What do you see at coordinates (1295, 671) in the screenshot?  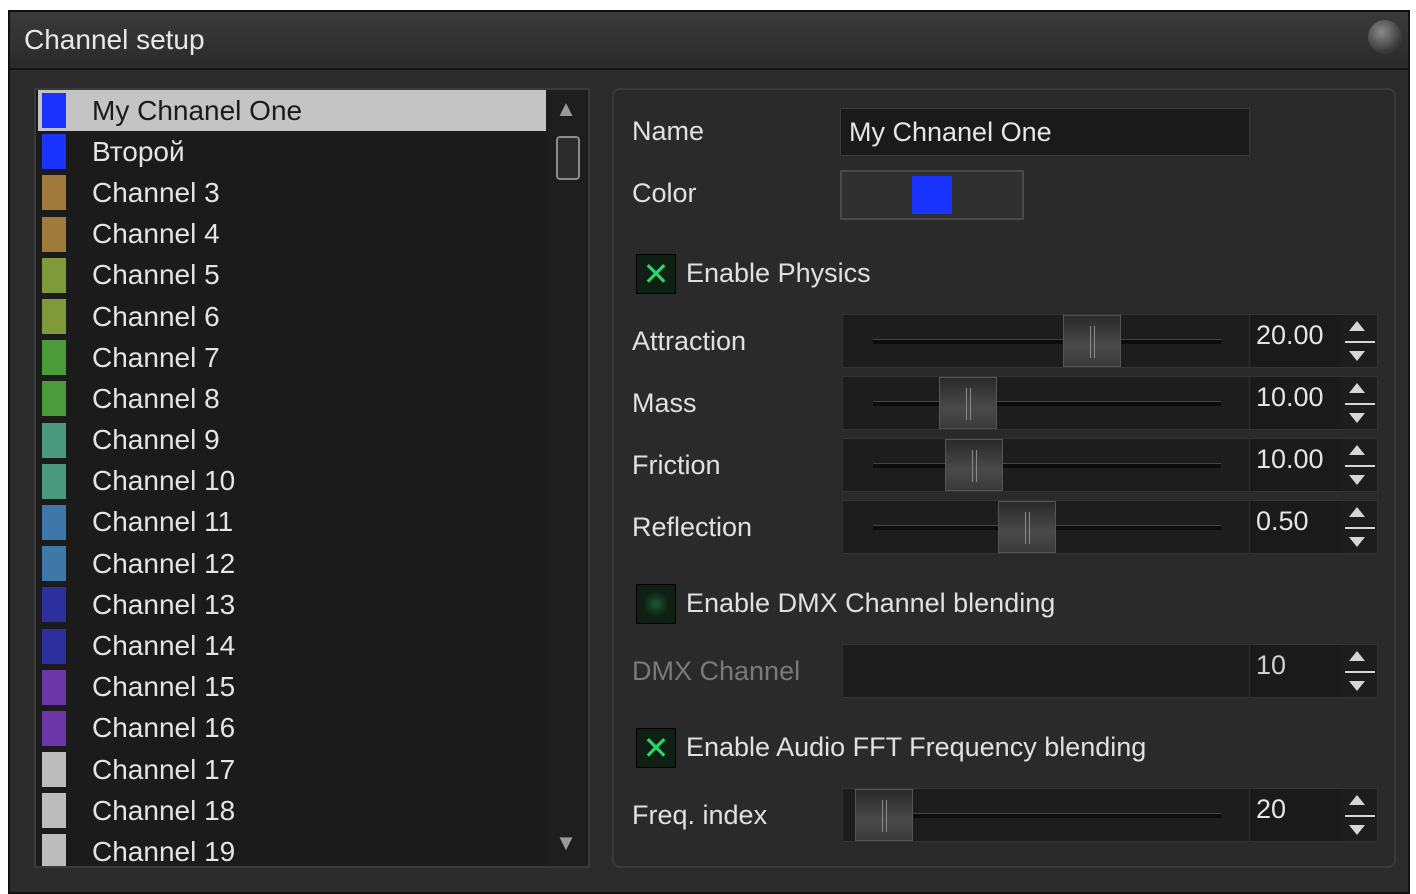 I see `dmx-channel-value: 10` at bounding box center [1295, 671].